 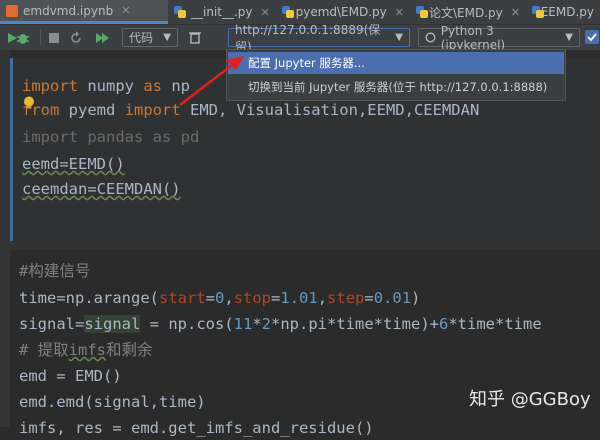 I want to click on bug-icon, so click(x=23, y=38).